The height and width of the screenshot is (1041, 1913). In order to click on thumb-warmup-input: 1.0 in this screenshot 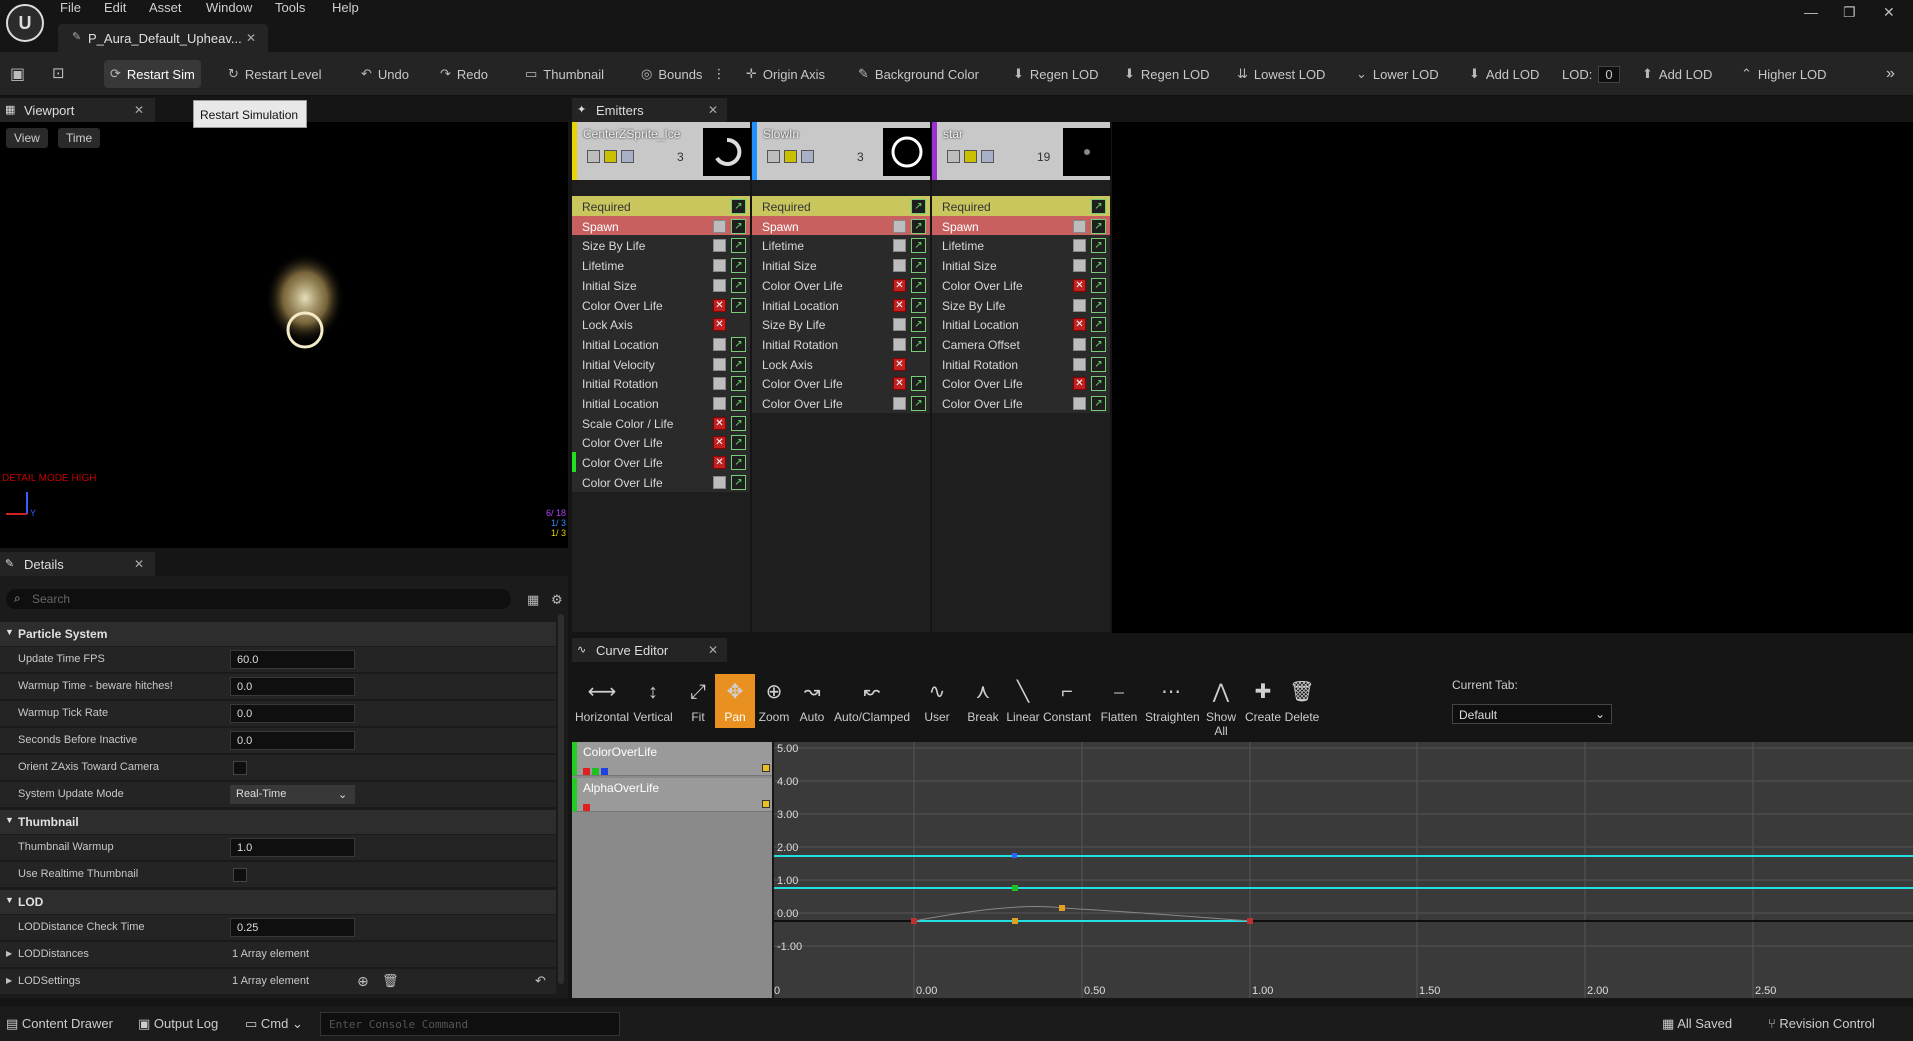, I will do `click(292, 847)`.